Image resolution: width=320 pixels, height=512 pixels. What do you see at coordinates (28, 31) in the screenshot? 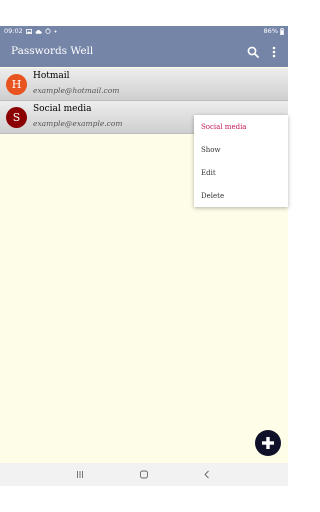
I see `gallery-icon` at bounding box center [28, 31].